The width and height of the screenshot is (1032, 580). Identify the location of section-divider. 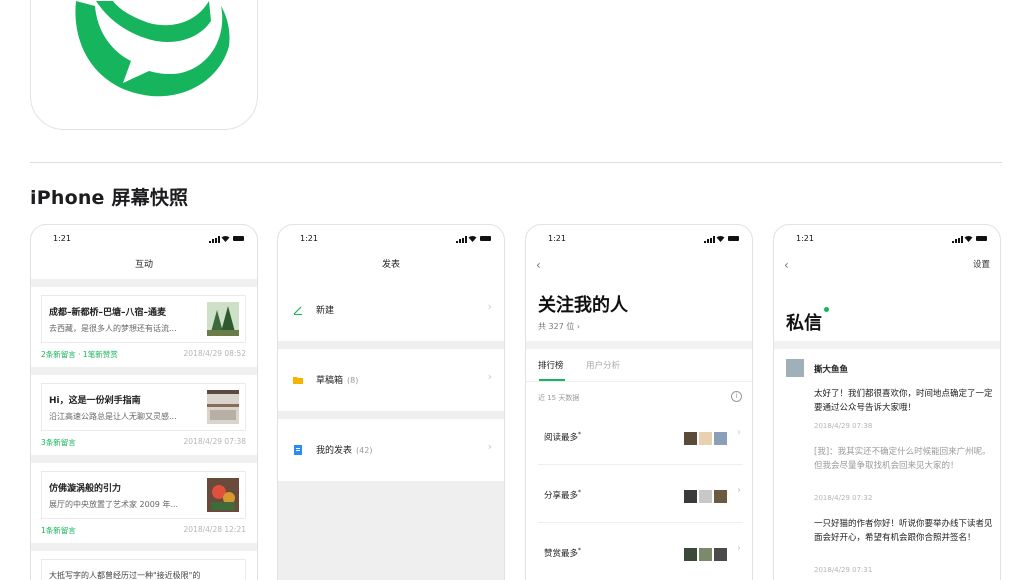
(516, 162).